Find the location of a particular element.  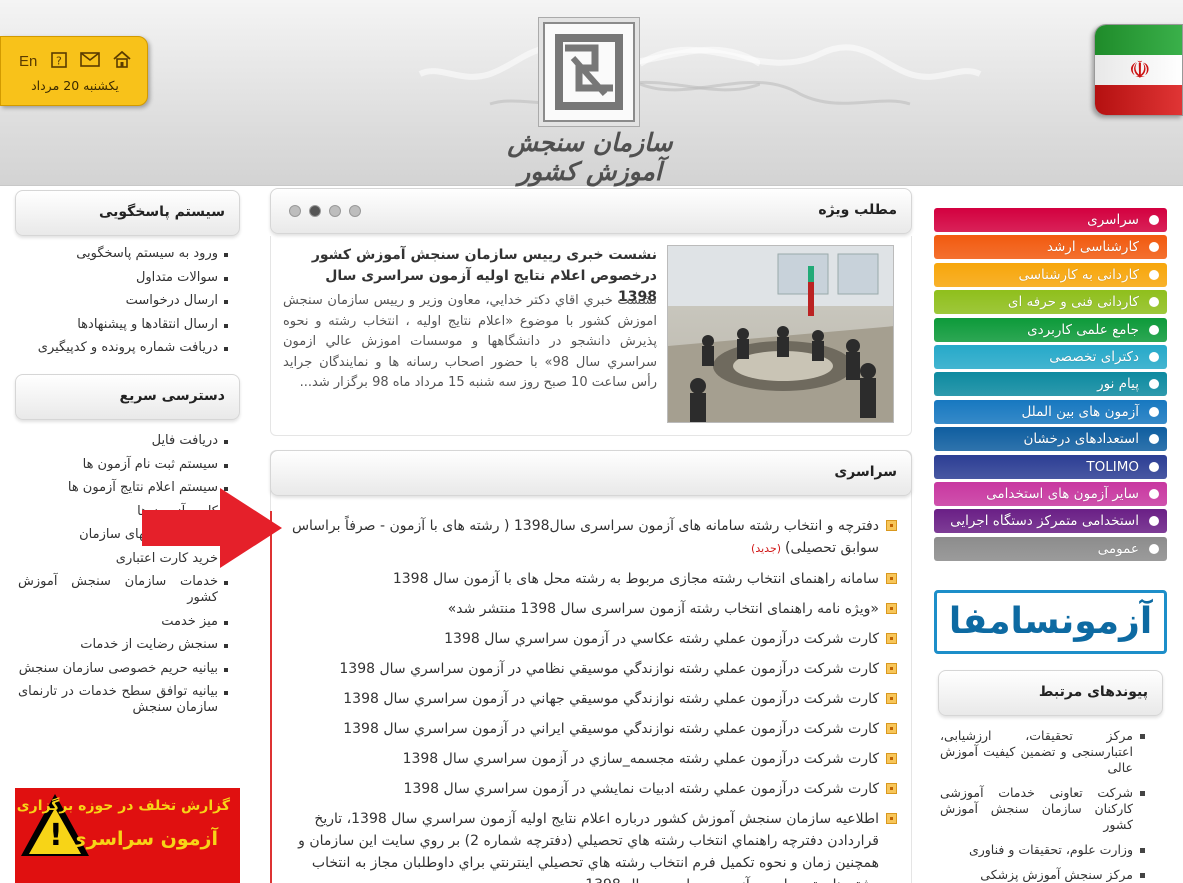

category-label: استعدادهای درخشان is located at coordinates (1081, 439).